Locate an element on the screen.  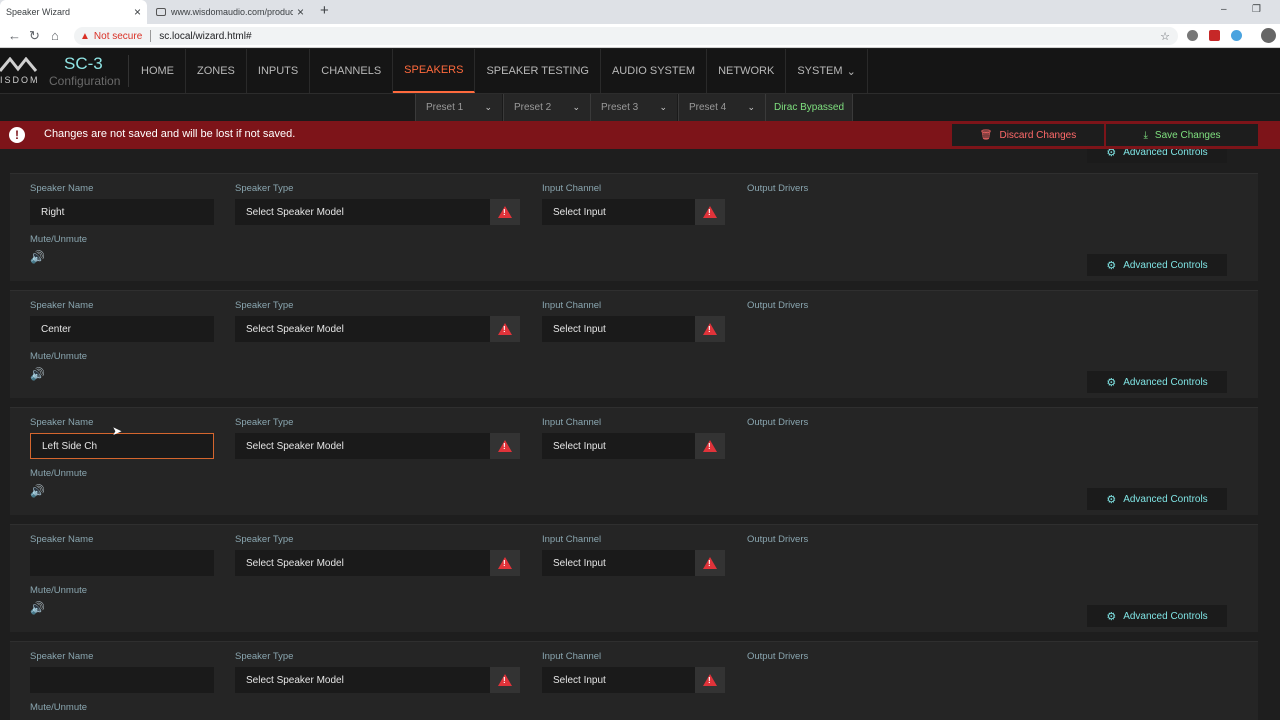
cloud-extension-icon is located at coordinates (1236, 35).